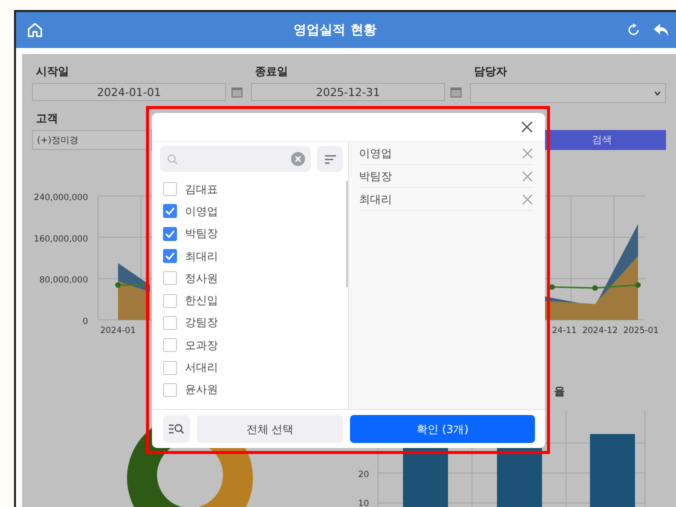  What do you see at coordinates (255, 233) in the screenshot?
I see `option-row: 박팀장` at bounding box center [255, 233].